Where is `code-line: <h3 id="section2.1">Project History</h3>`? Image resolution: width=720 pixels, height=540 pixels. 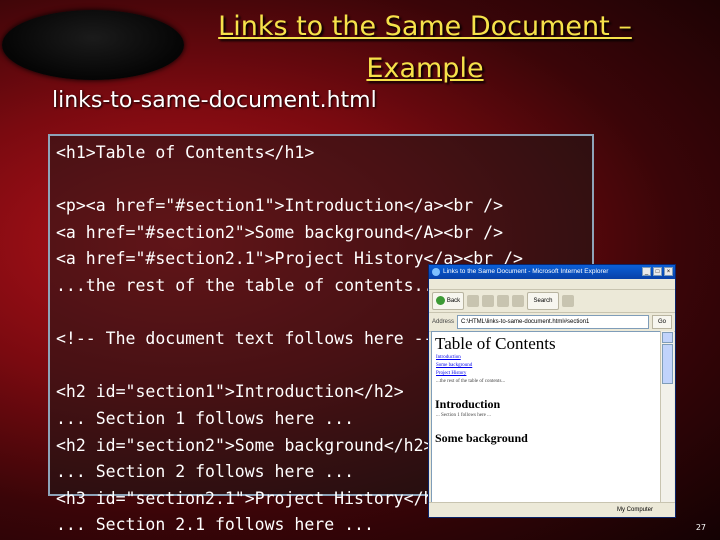
code-line: <h3 id="section2.1">Project History</h3> is located at coordinates (255, 498).